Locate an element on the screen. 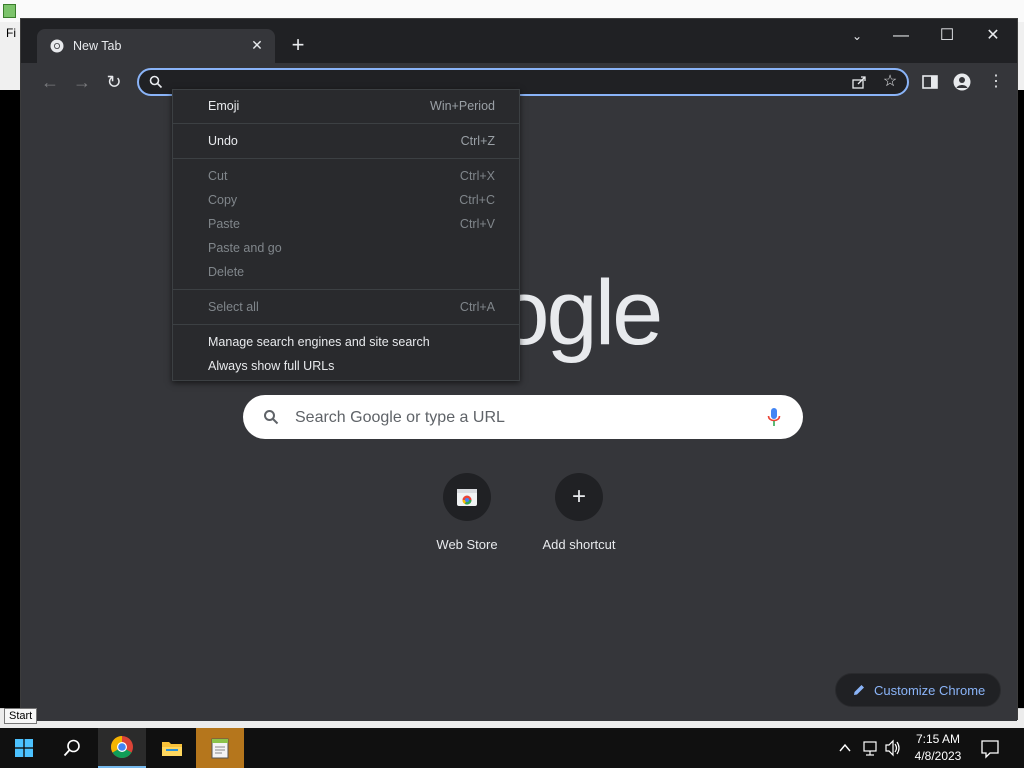 This screenshot has height=768, width=1024. windows-logo-icon is located at coordinates (24, 748).